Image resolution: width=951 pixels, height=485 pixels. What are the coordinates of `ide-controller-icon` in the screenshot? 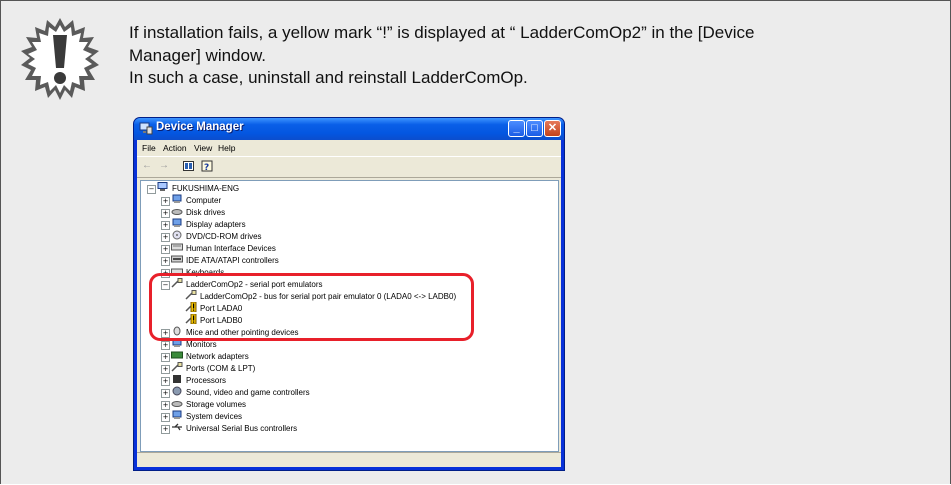 It's located at (177, 259).